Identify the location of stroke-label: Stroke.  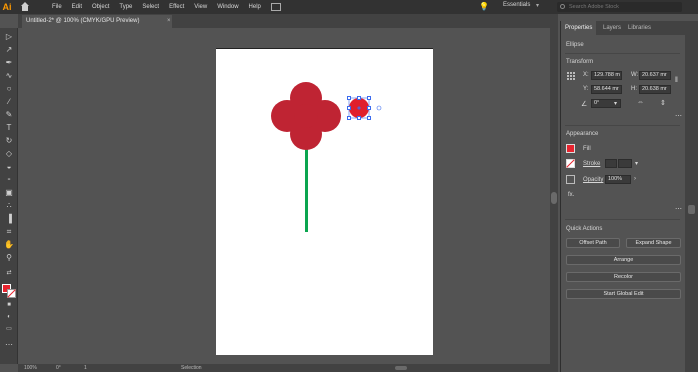
(591, 164).